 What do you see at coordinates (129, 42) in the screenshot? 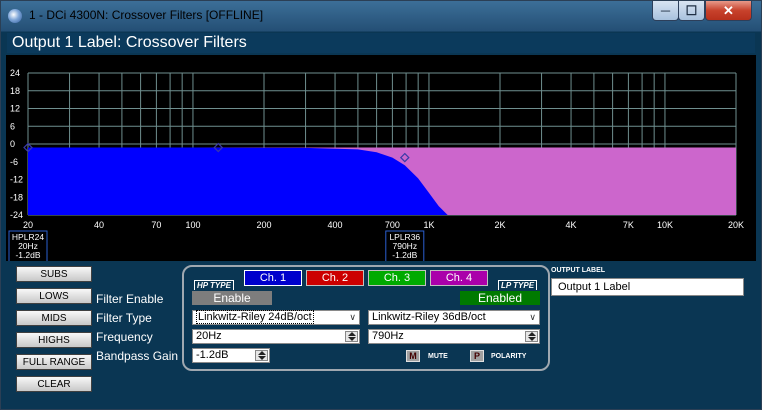
I see `panel-title: Output 1 Label: Crossover Filters` at bounding box center [129, 42].